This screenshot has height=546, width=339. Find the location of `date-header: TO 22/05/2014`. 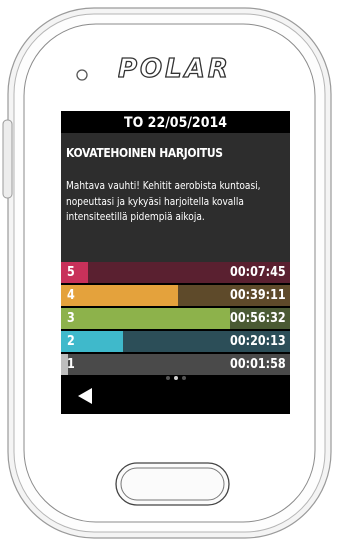

date-header: TO 22/05/2014 is located at coordinates (175, 122).